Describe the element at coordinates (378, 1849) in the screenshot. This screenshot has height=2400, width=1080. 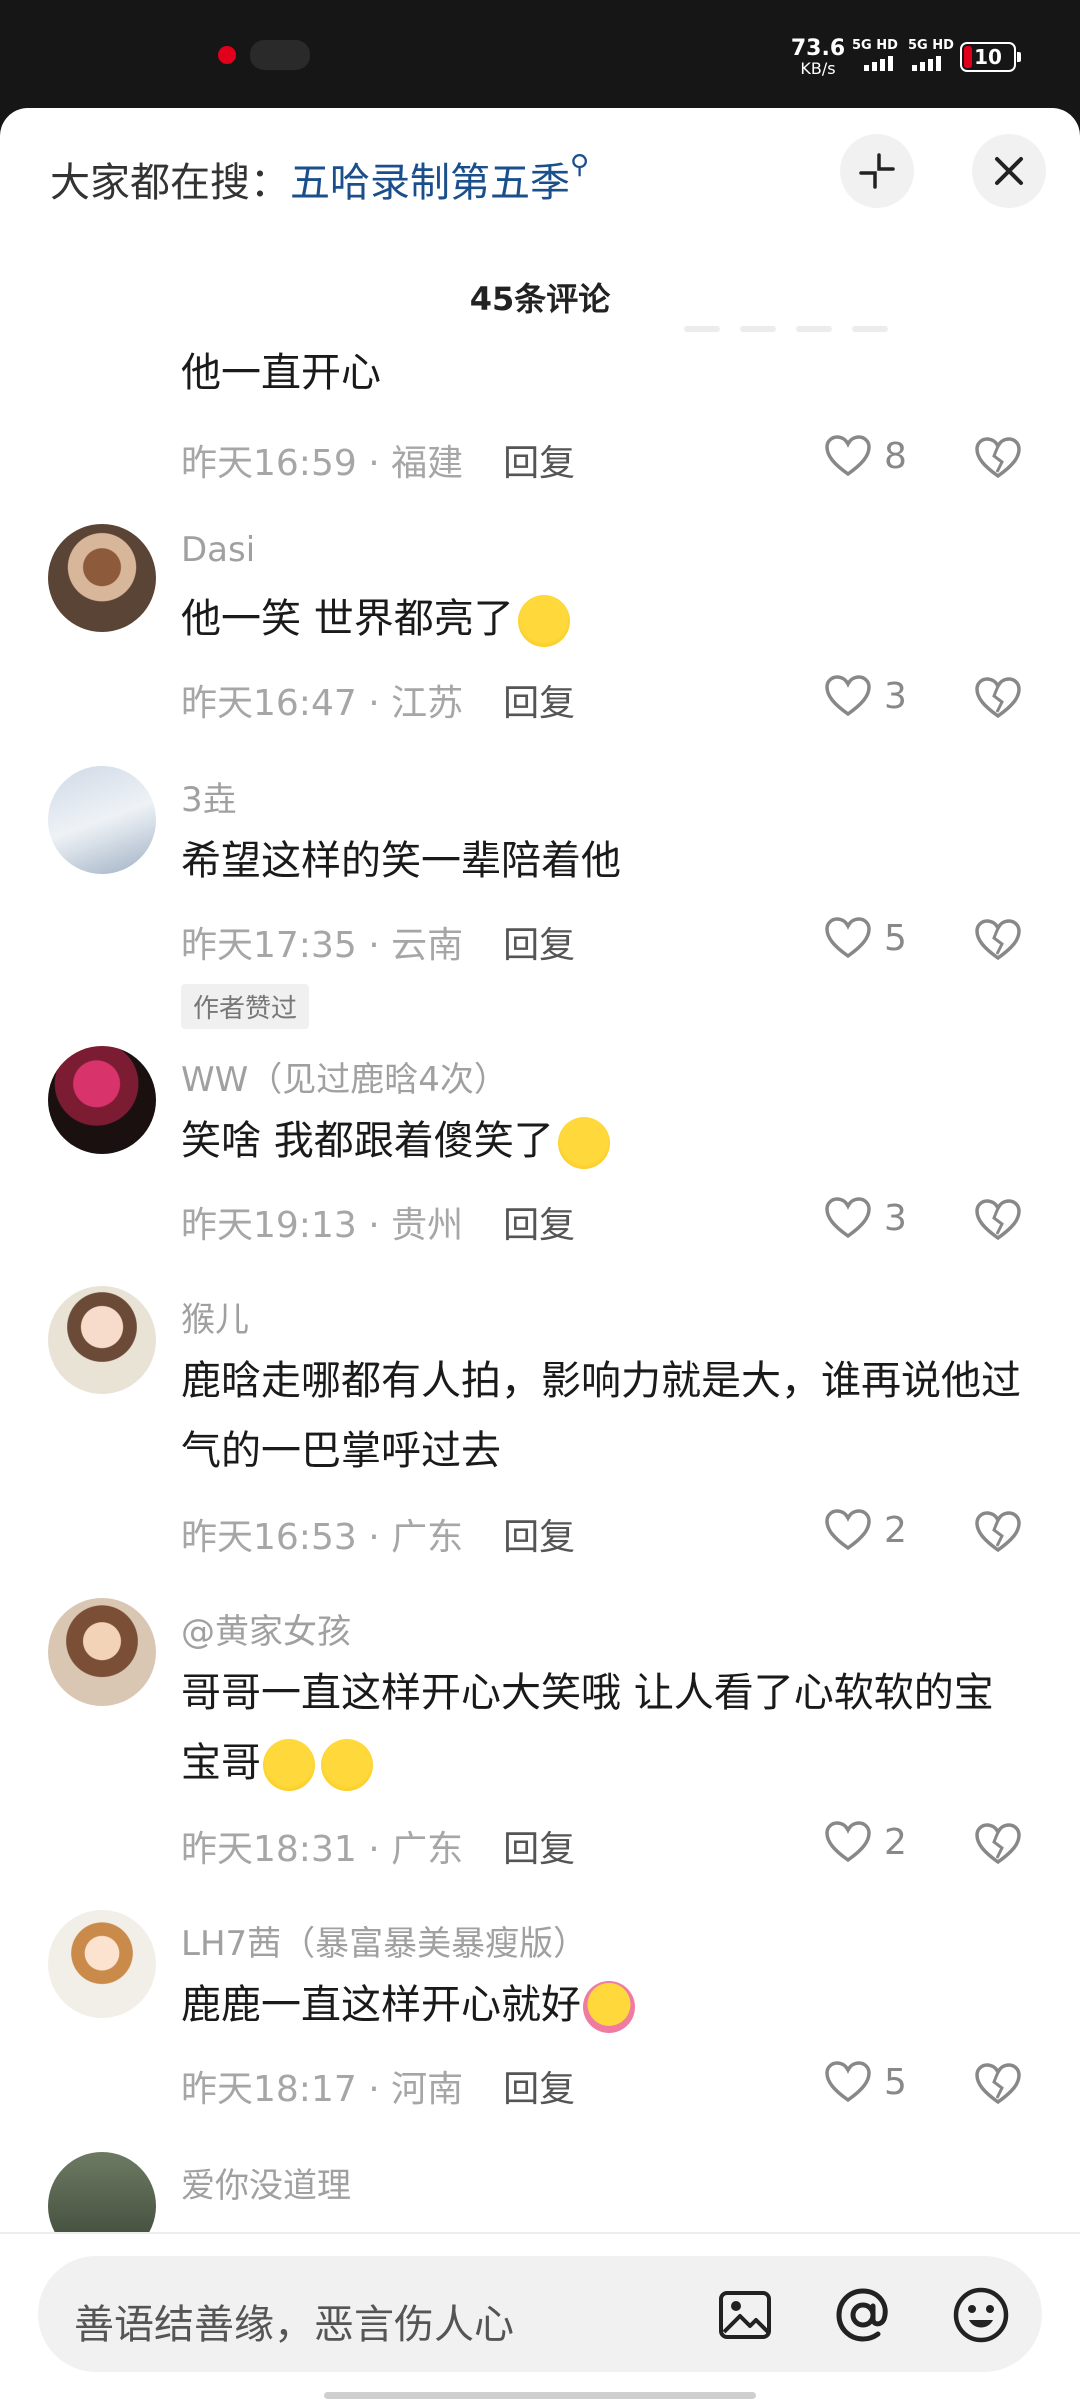
I see `comment-meta: 昨天18:31 · 广东 回复` at that location.